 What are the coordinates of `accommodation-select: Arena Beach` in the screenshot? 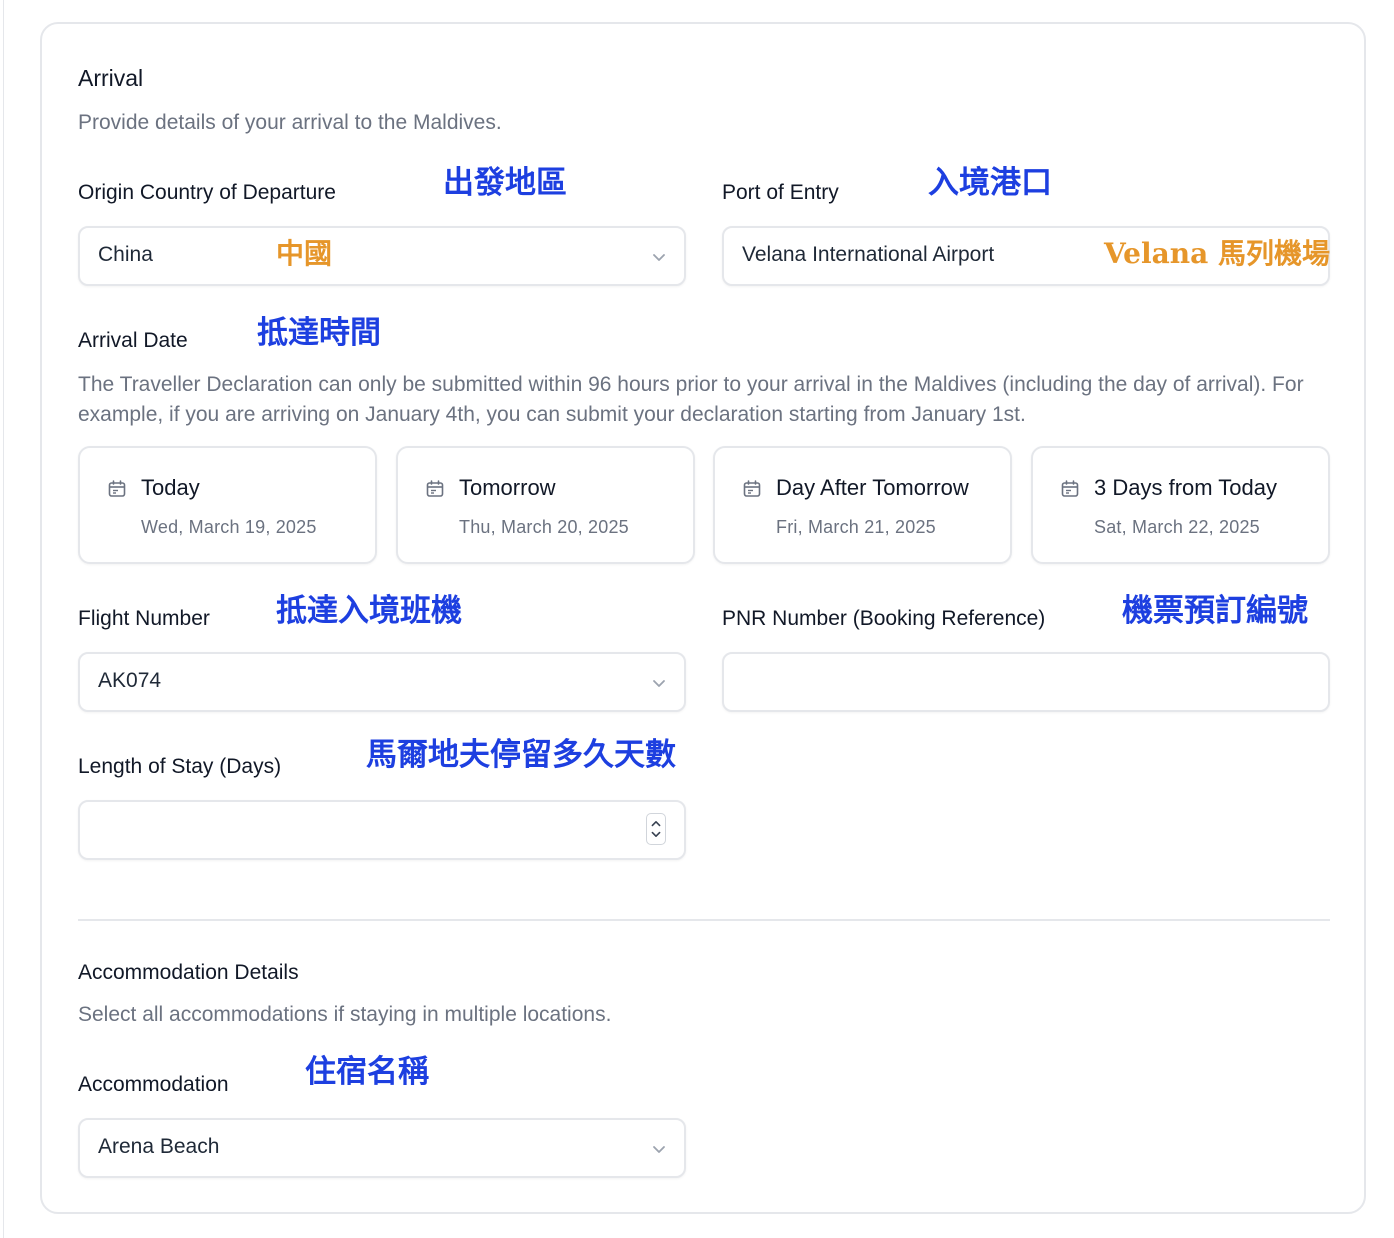 It's located at (382, 1148).